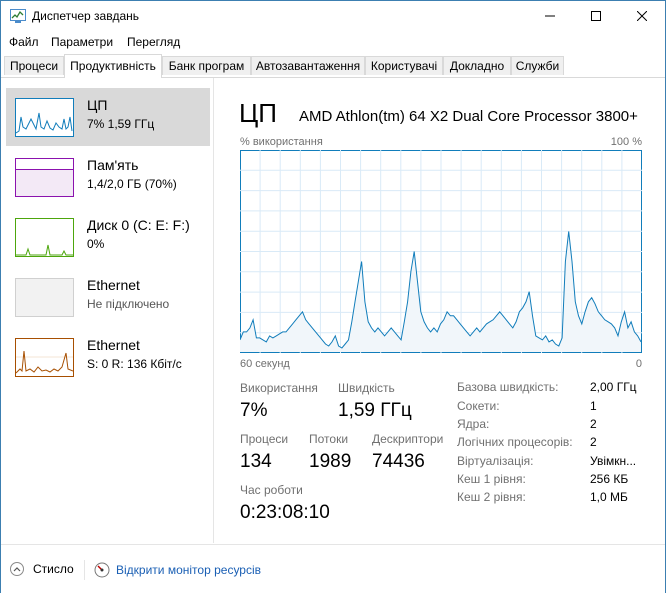 The image size is (666, 593). What do you see at coordinates (537, 65) in the screenshot?
I see `tab-services: Служби` at bounding box center [537, 65].